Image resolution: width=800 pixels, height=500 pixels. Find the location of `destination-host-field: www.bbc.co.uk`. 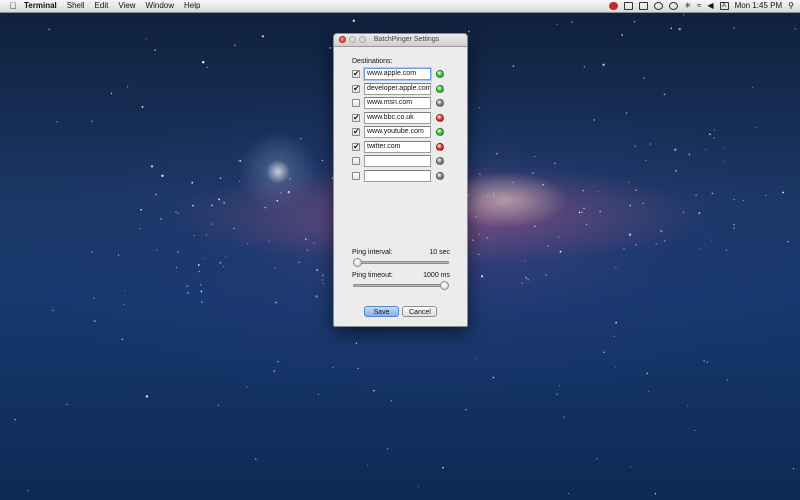

destination-host-field: www.bbc.co.uk is located at coordinates (397, 117).